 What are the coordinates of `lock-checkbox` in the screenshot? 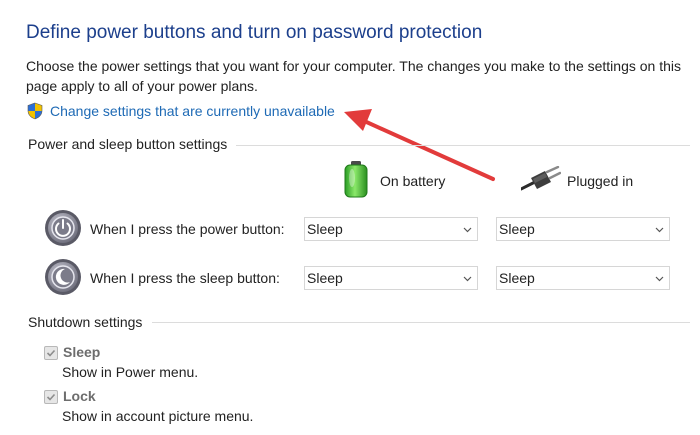 It's located at (51, 397).